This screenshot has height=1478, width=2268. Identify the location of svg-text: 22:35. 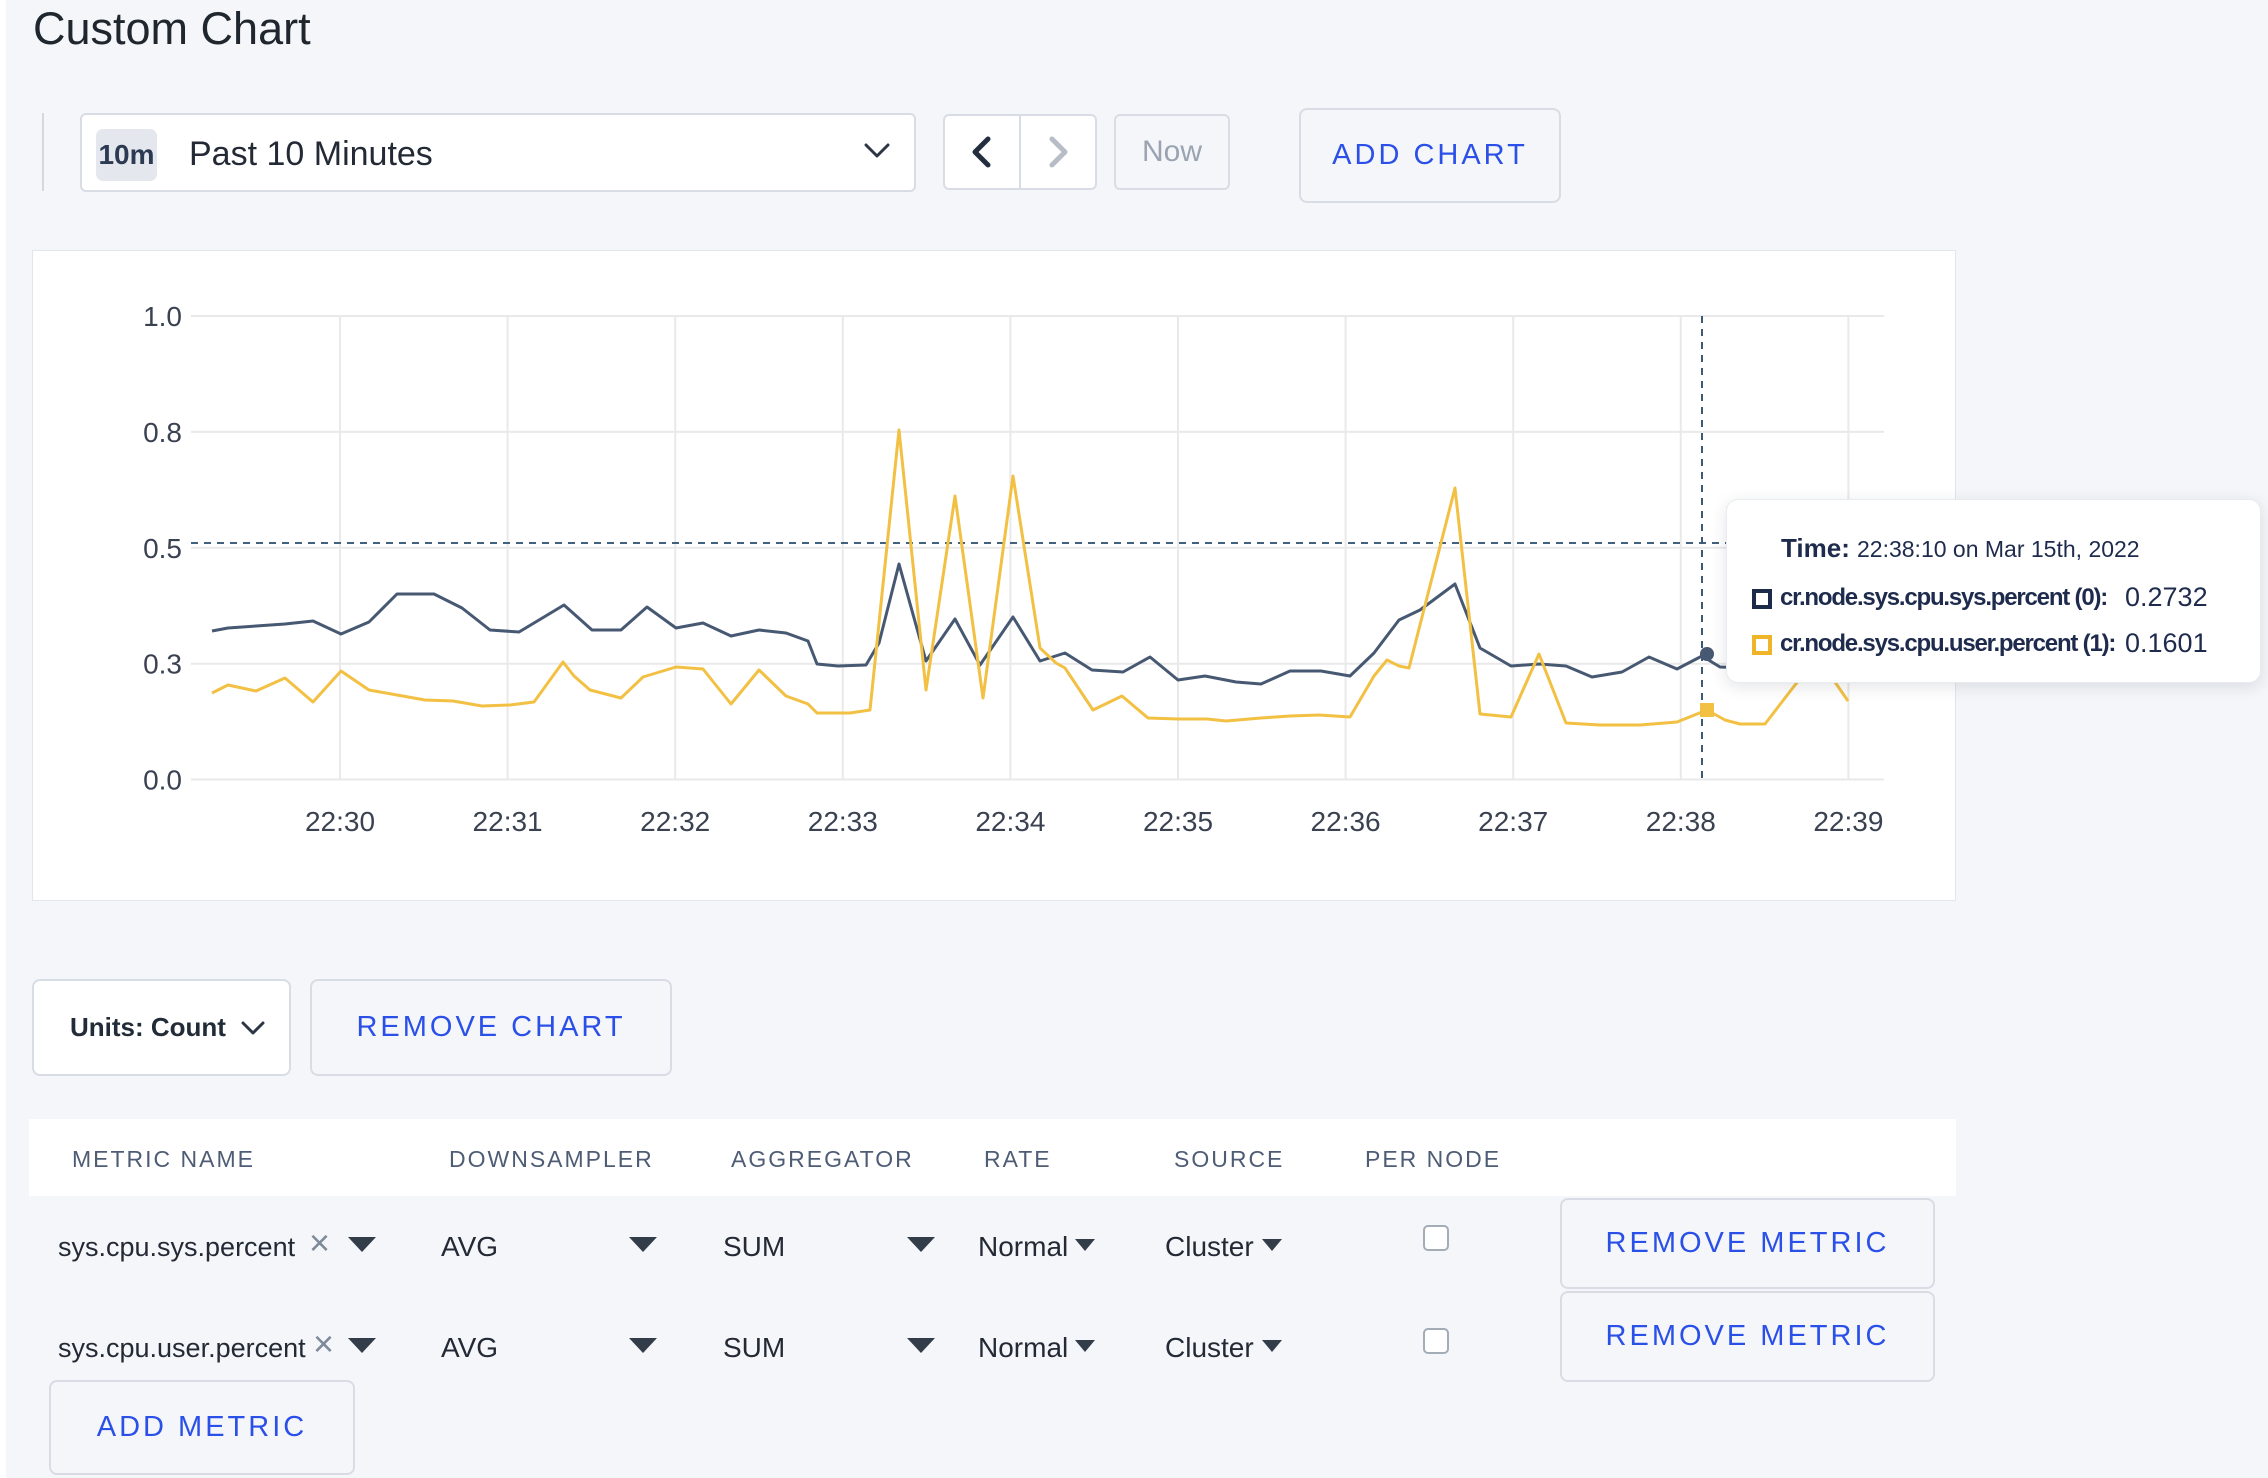
(1178, 821).